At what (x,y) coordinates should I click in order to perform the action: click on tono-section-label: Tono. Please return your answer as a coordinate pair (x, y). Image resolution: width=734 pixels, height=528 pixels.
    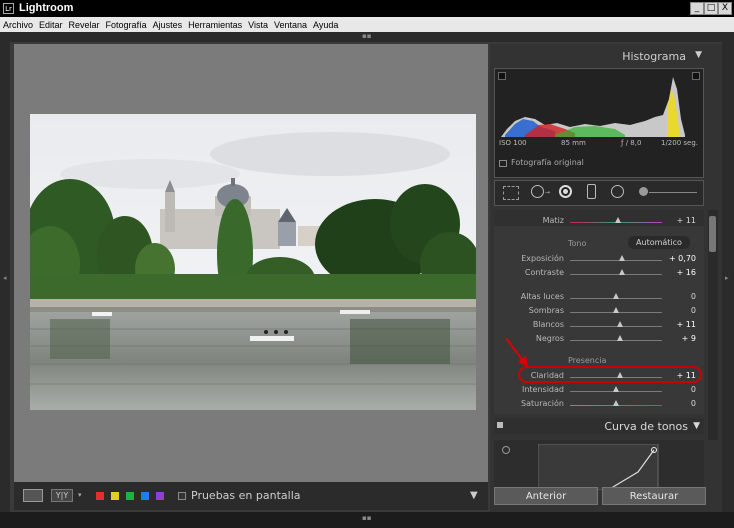
    Looking at the image, I should click on (577, 243).